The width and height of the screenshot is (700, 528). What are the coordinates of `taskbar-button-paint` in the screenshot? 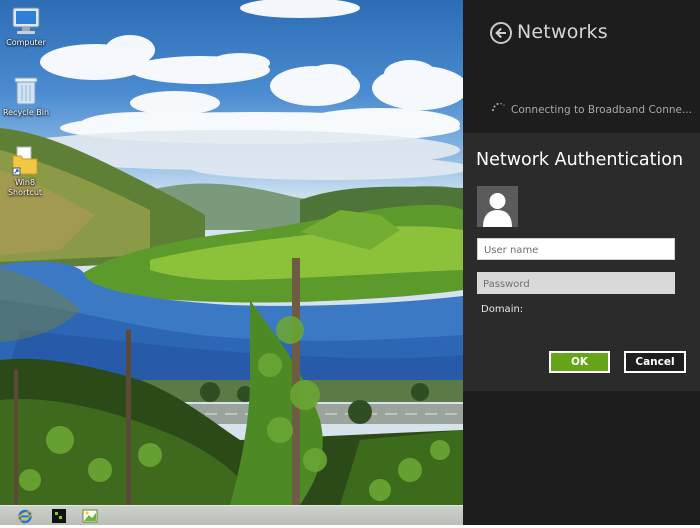 It's located at (90, 516).